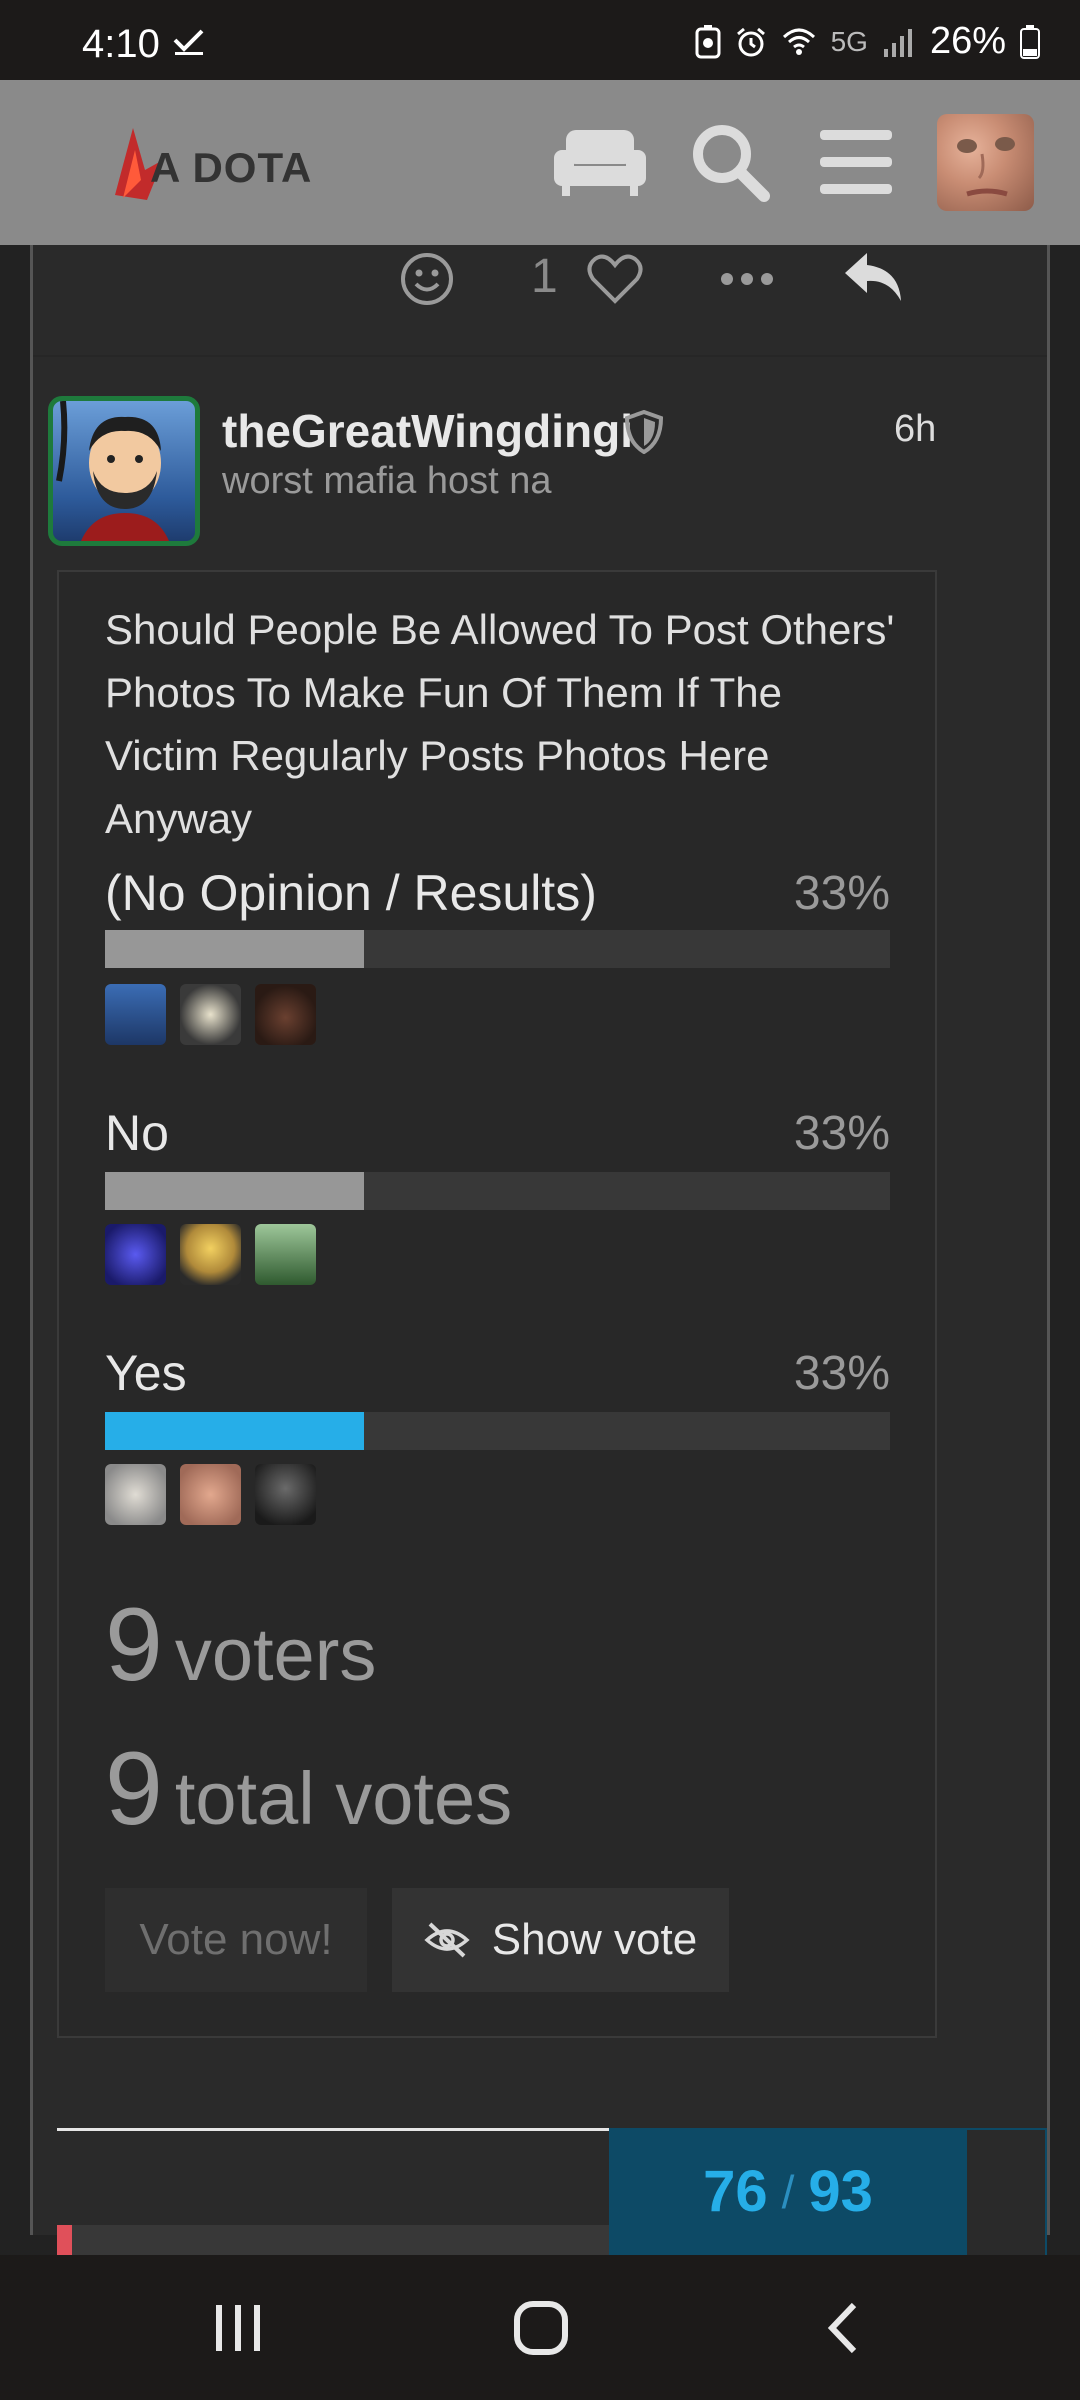 This screenshot has width=1080, height=2400. I want to click on vote-now-button: Vote now!, so click(236, 1940).